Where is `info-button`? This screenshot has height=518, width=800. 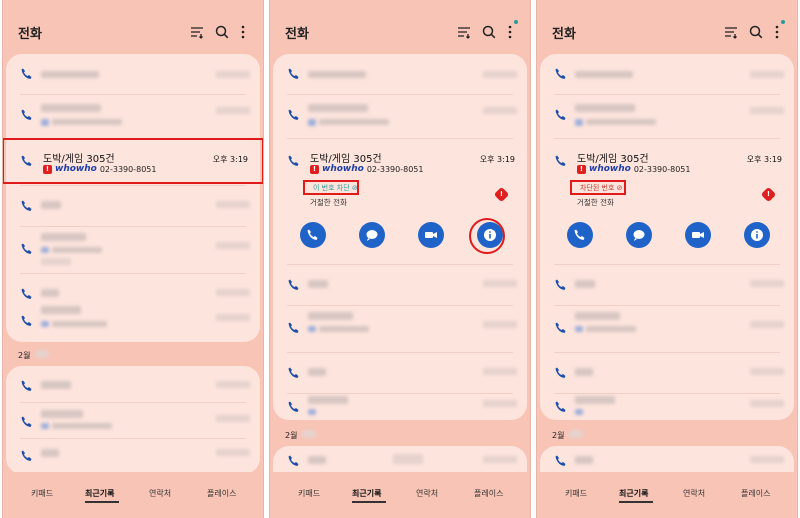
info-button is located at coordinates (757, 235).